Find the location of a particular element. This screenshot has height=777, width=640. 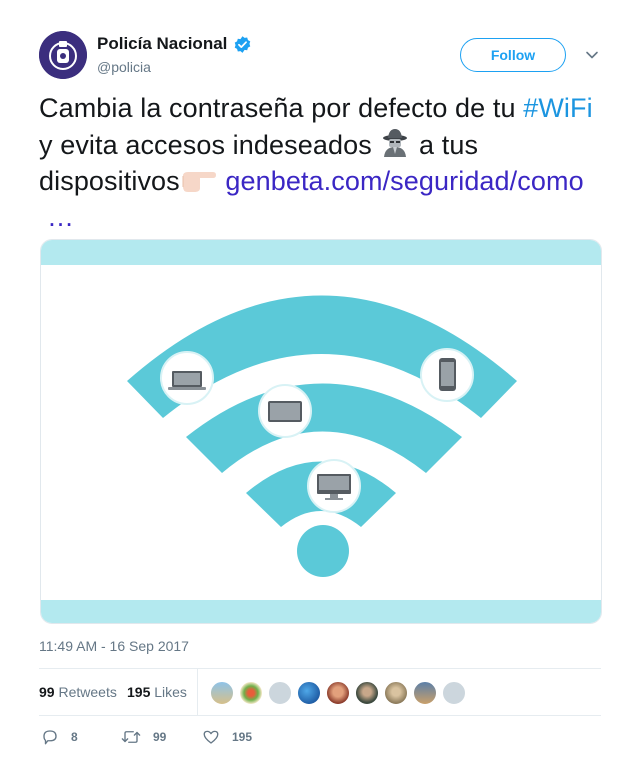

likes-label: Likes is located at coordinates (170, 692).